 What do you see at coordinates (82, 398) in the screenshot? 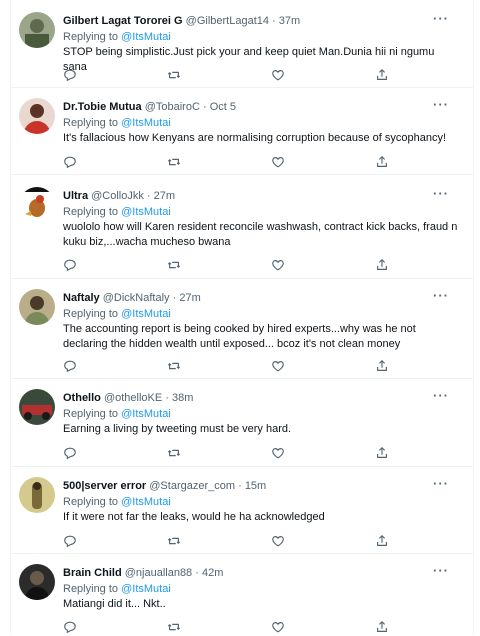
I see `author-name: Othello` at bounding box center [82, 398].